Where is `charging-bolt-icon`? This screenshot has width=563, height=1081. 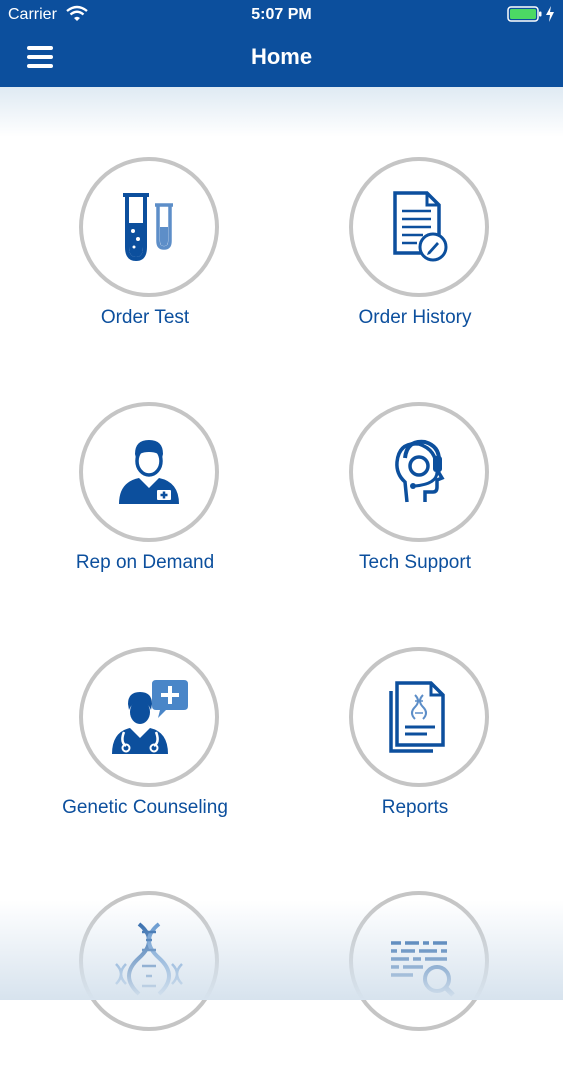 charging-bolt-icon is located at coordinates (550, 14).